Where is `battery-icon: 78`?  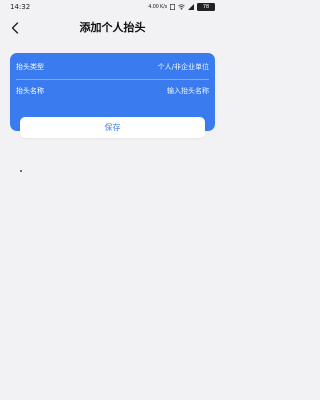
battery-icon: 78 is located at coordinates (206, 7).